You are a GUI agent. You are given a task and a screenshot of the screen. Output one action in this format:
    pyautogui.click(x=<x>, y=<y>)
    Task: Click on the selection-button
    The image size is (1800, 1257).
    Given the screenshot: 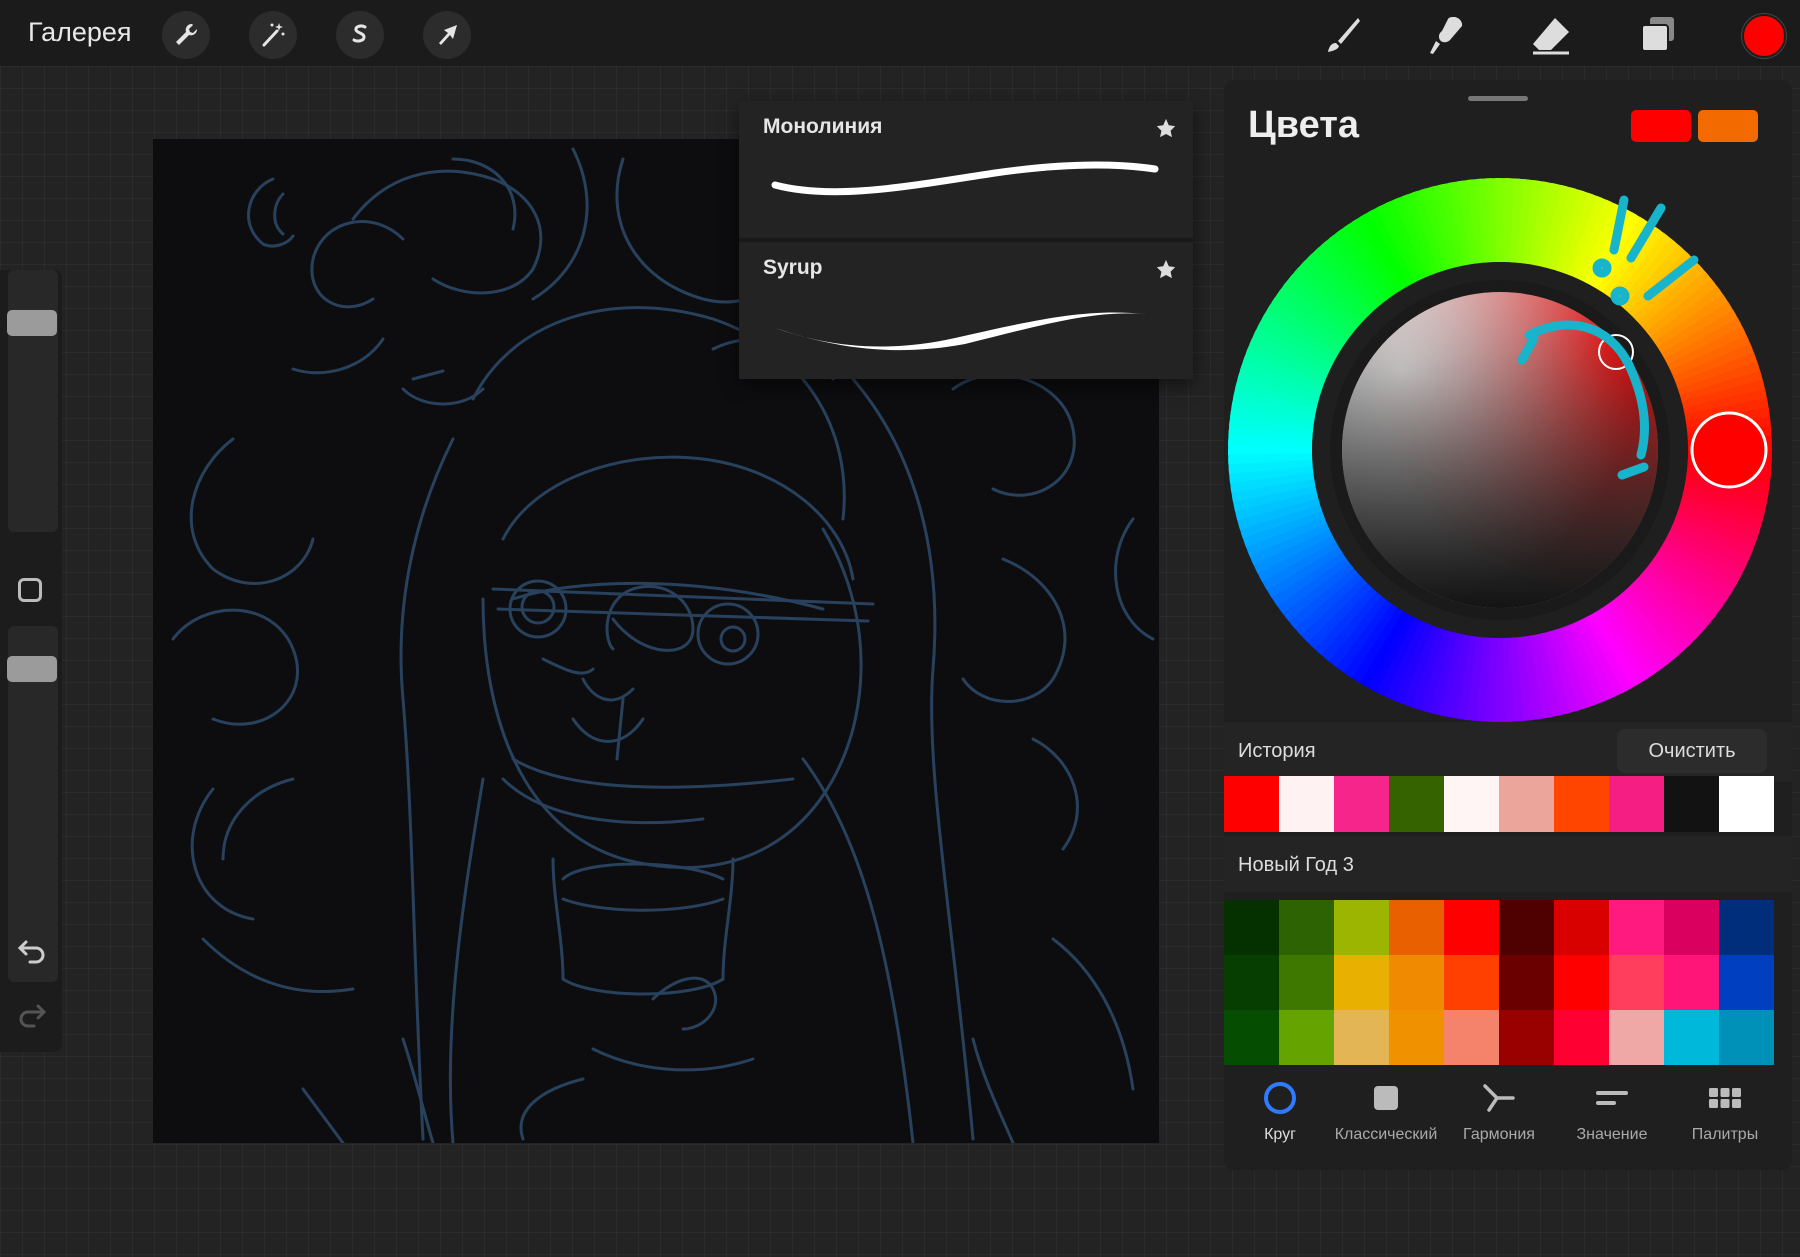 What is the action you would take?
    pyautogui.click(x=360, y=35)
    